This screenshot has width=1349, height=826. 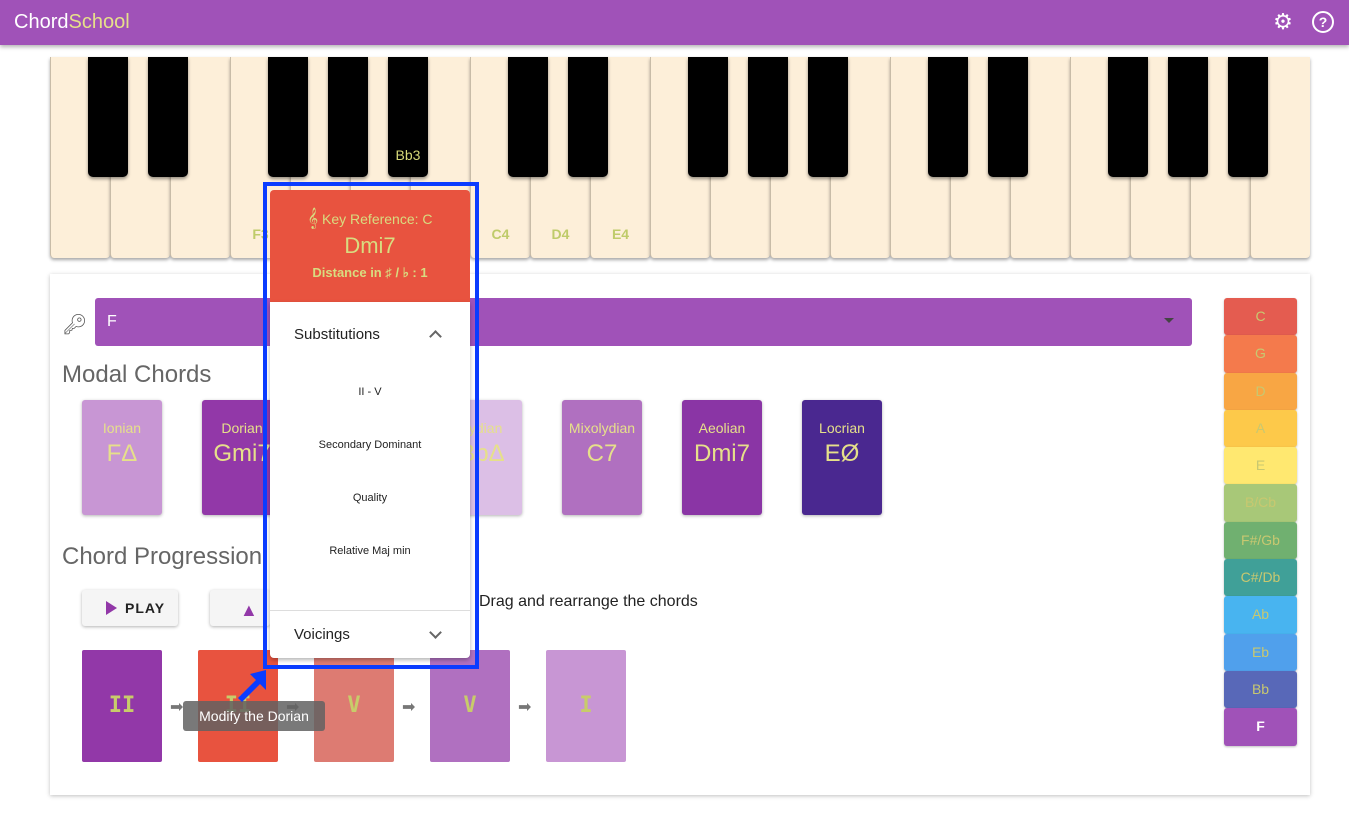 What do you see at coordinates (111, 608) in the screenshot?
I see `play-icon` at bounding box center [111, 608].